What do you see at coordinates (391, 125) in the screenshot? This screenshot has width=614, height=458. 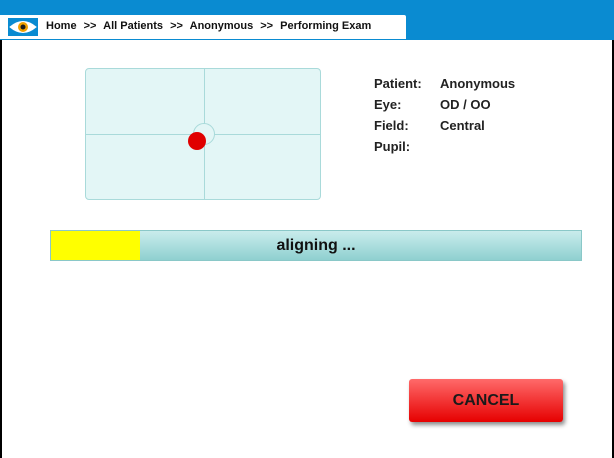 I see `field-label: Field:` at bounding box center [391, 125].